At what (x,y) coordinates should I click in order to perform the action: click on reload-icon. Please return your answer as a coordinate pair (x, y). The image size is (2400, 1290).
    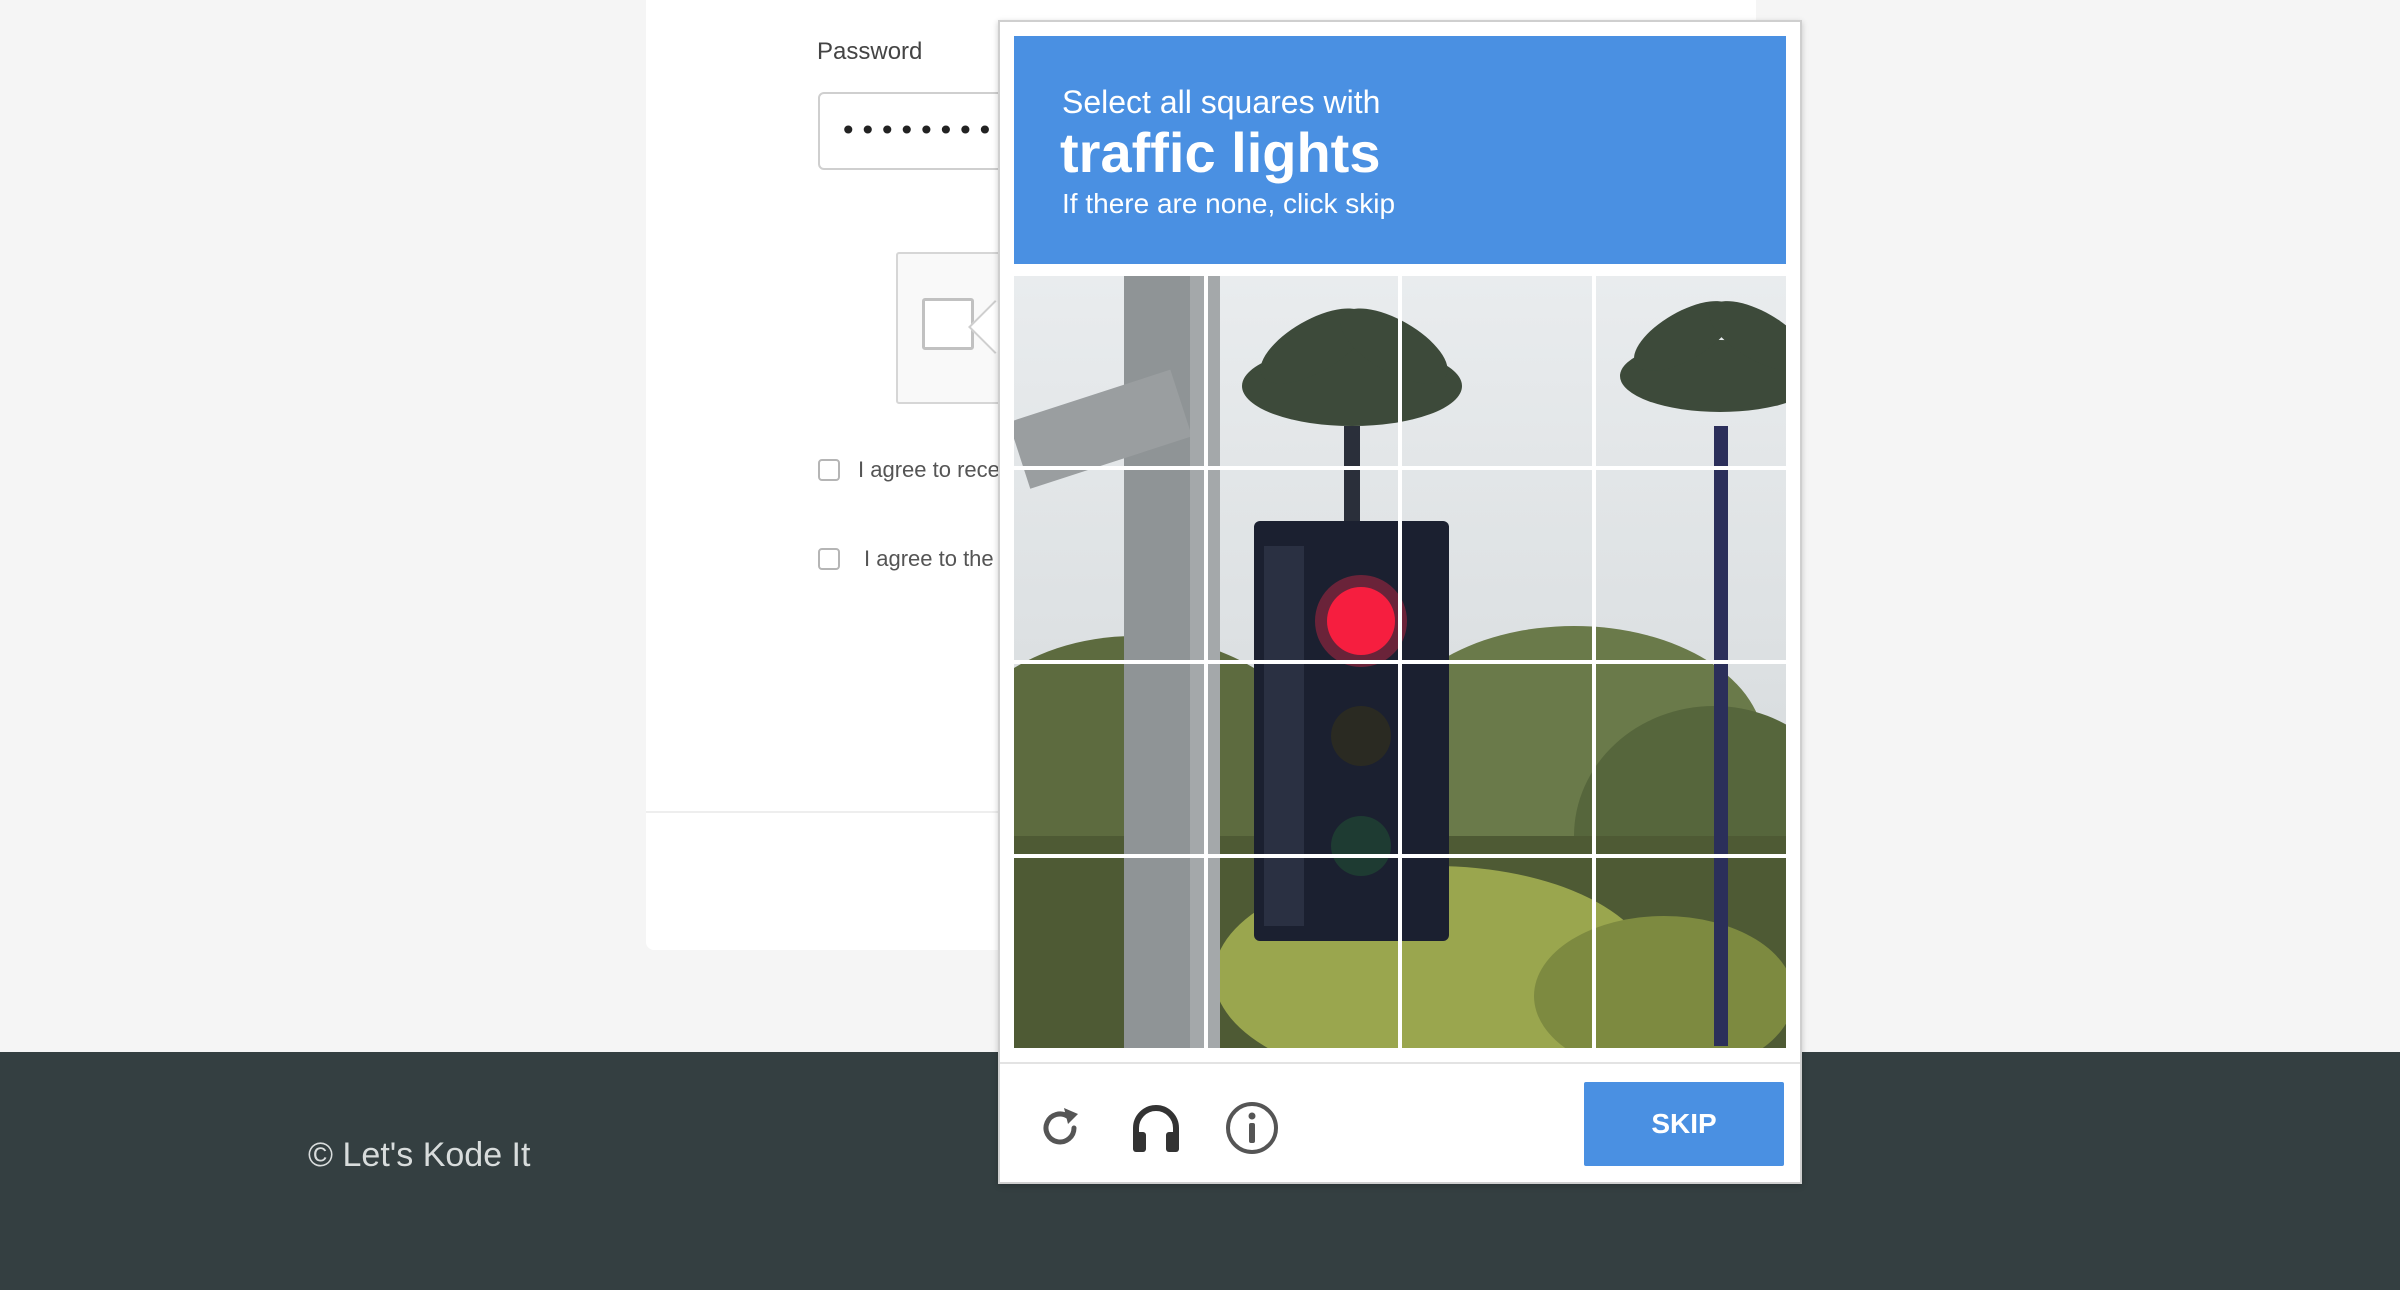
    Looking at the image, I should click on (1060, 1128).